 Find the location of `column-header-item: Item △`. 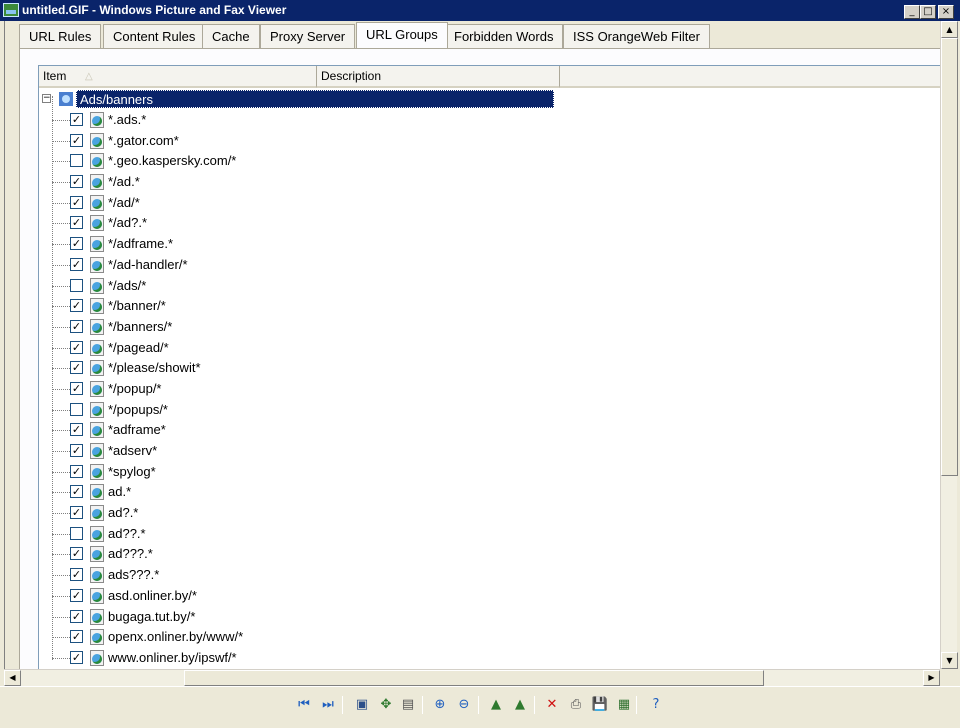

column-header-item: Item △ is located at coordinates (178, 77).